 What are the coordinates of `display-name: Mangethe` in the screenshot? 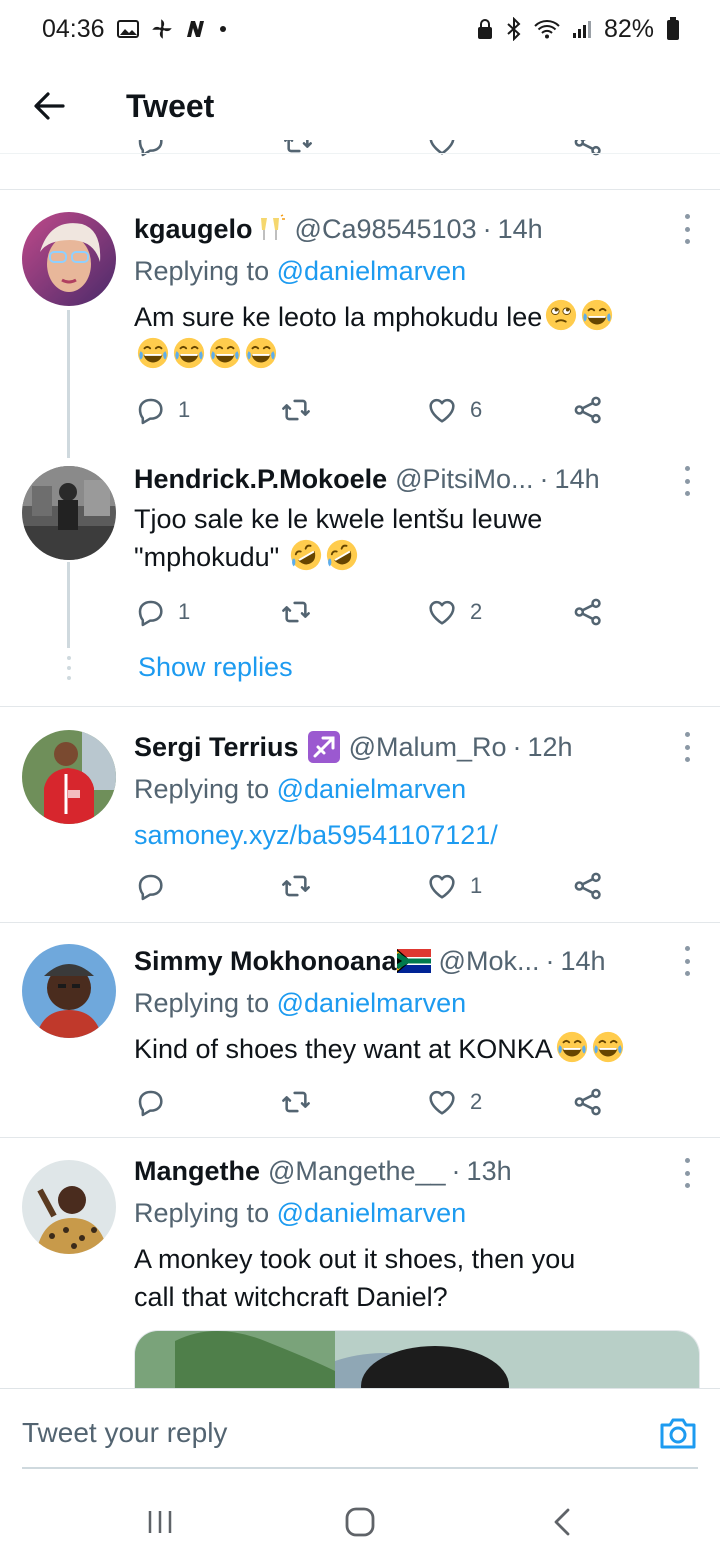 It's located at (197, 1171).